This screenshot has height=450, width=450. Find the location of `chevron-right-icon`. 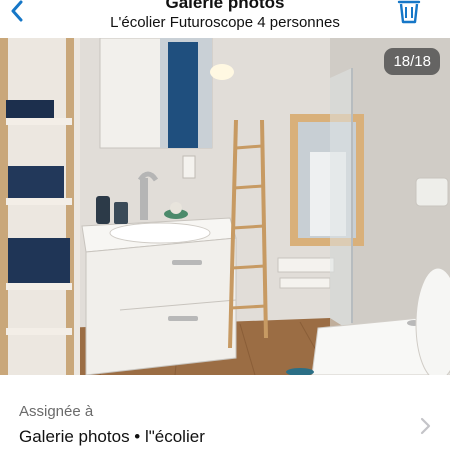

chevron-right-icon is located at coordinates (425, 426).